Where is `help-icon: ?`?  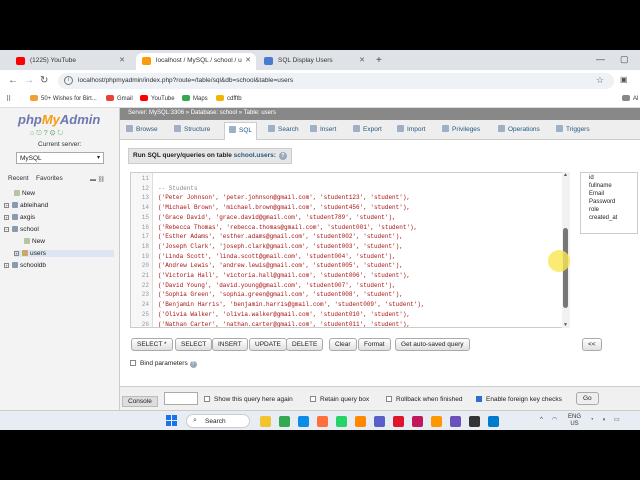
help-icon: ? is located at coordinates (282, 156).